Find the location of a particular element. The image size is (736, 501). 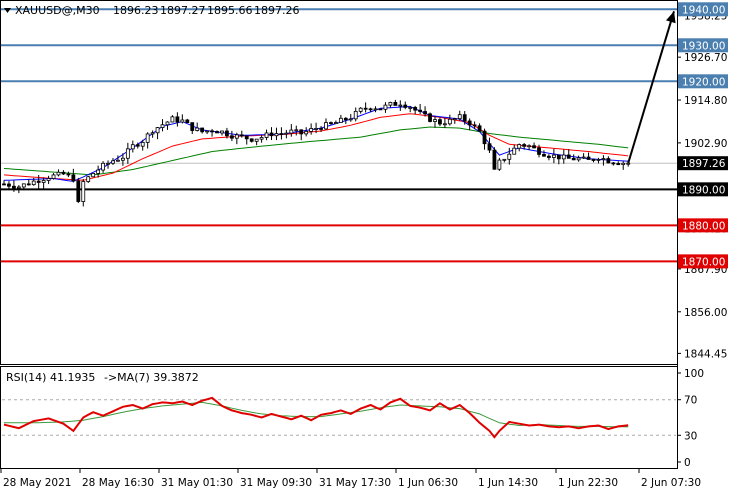

price-level-label: 1930.00 is located at coordinates (703, 46).